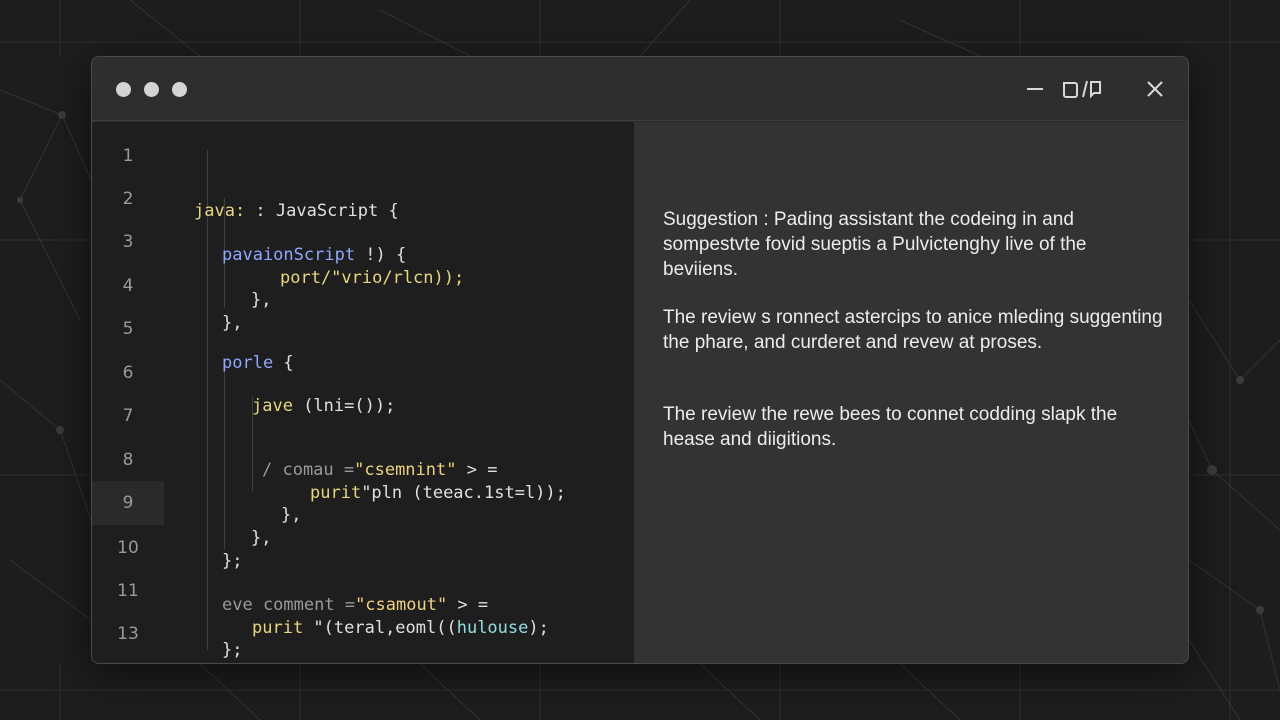 The height and width of the screenshot is (720, 1280). Describe the element at coordinates (179, 89) in the screenshot. I see `traffic-light-zoom` at that location.